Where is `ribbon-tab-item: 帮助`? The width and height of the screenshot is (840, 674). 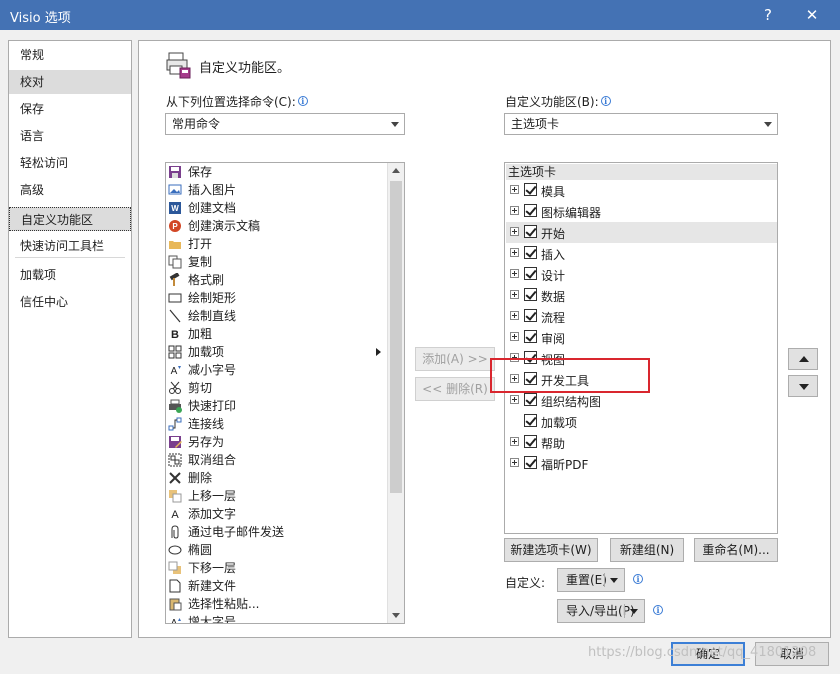 ribbon-tab-item: 帮助 is located at coordinates (641, 442).